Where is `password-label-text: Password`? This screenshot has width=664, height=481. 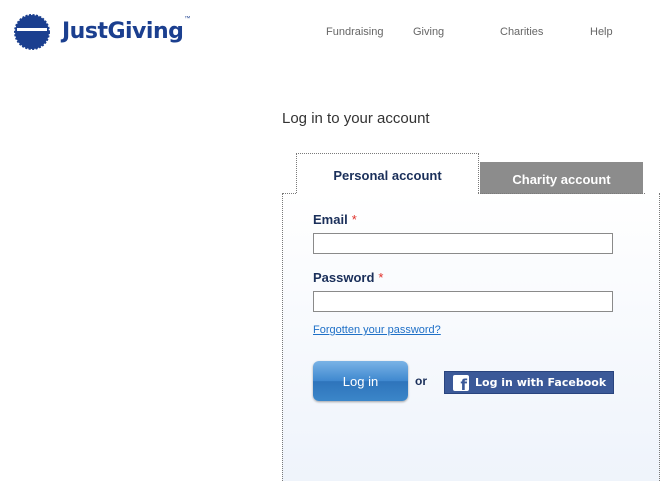
password-label-text: Password is located at coordinates (344, 277).